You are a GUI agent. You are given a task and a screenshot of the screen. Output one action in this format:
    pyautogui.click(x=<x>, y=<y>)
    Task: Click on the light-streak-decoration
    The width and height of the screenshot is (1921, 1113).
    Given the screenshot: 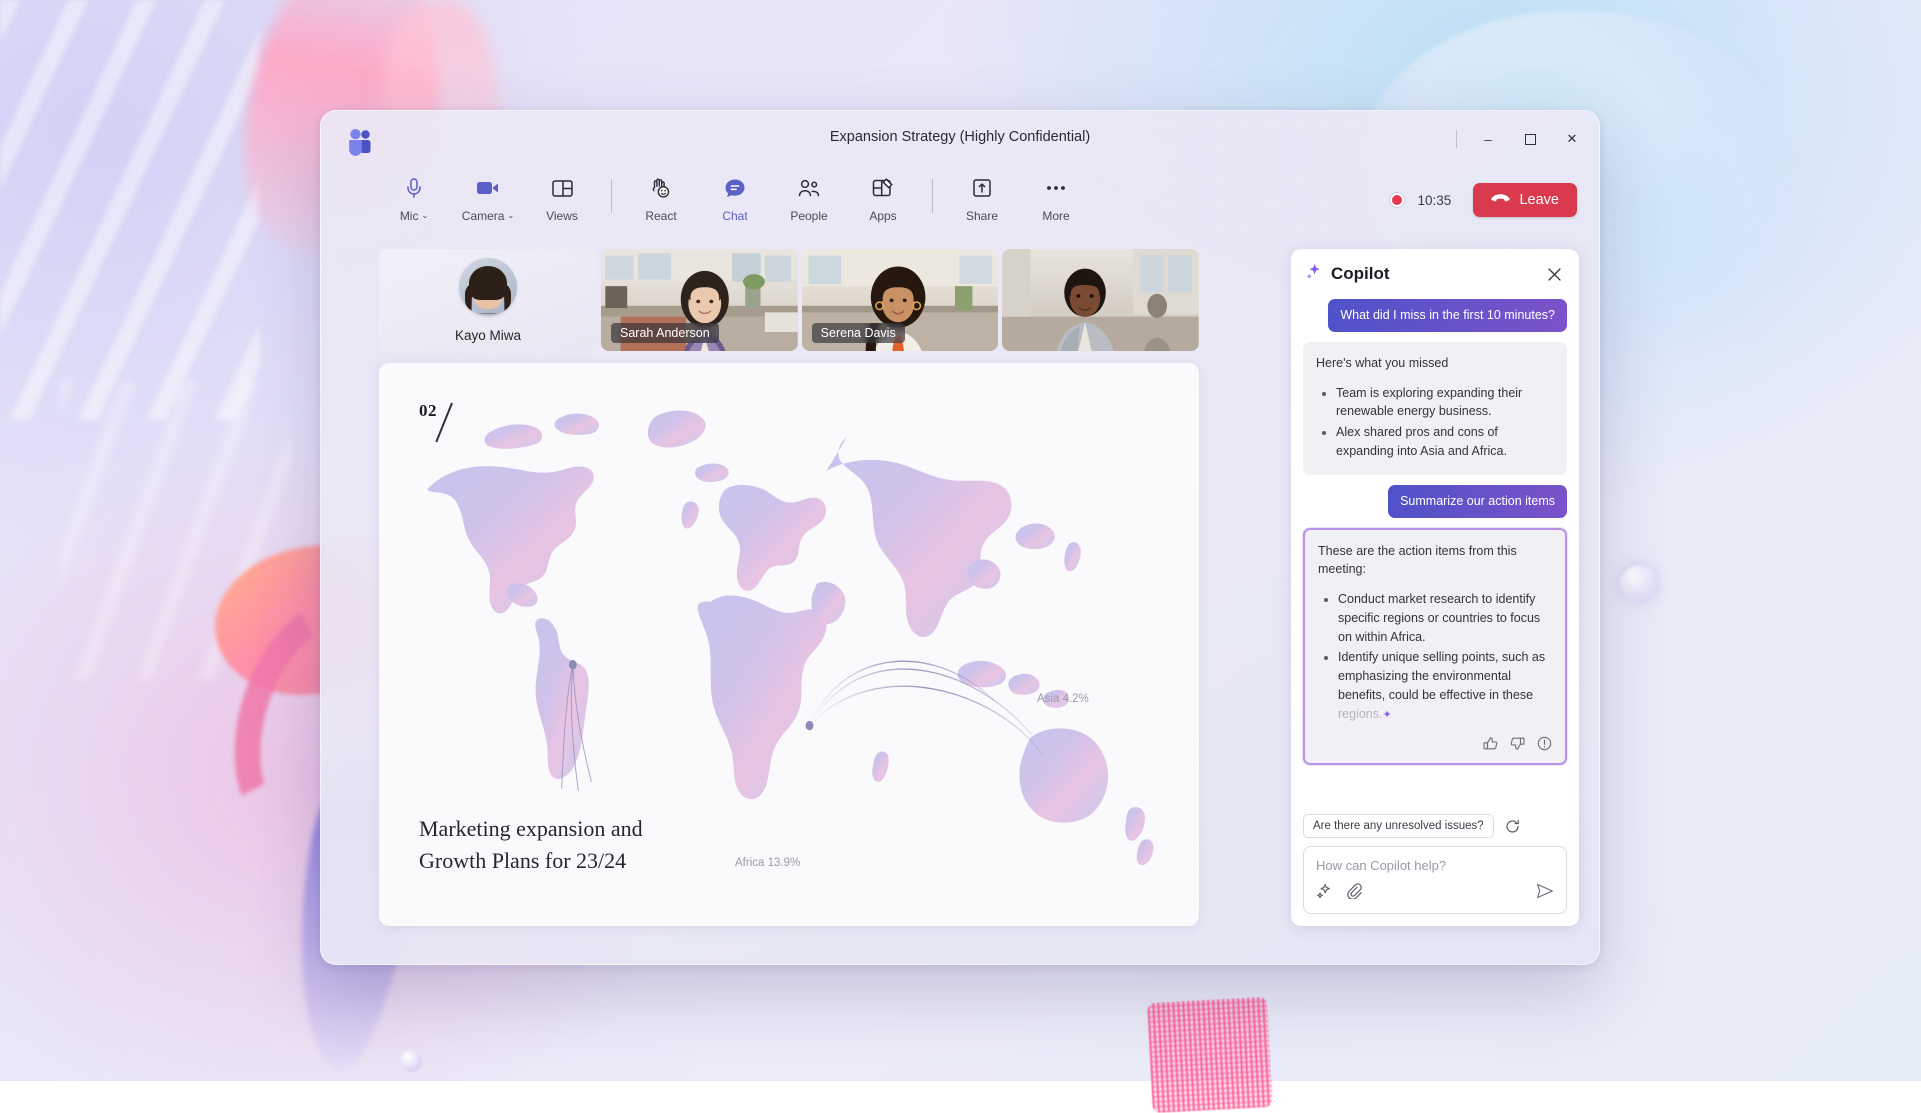 What is the action you would take?
    pyautogui.click(x=130, y=210)
    